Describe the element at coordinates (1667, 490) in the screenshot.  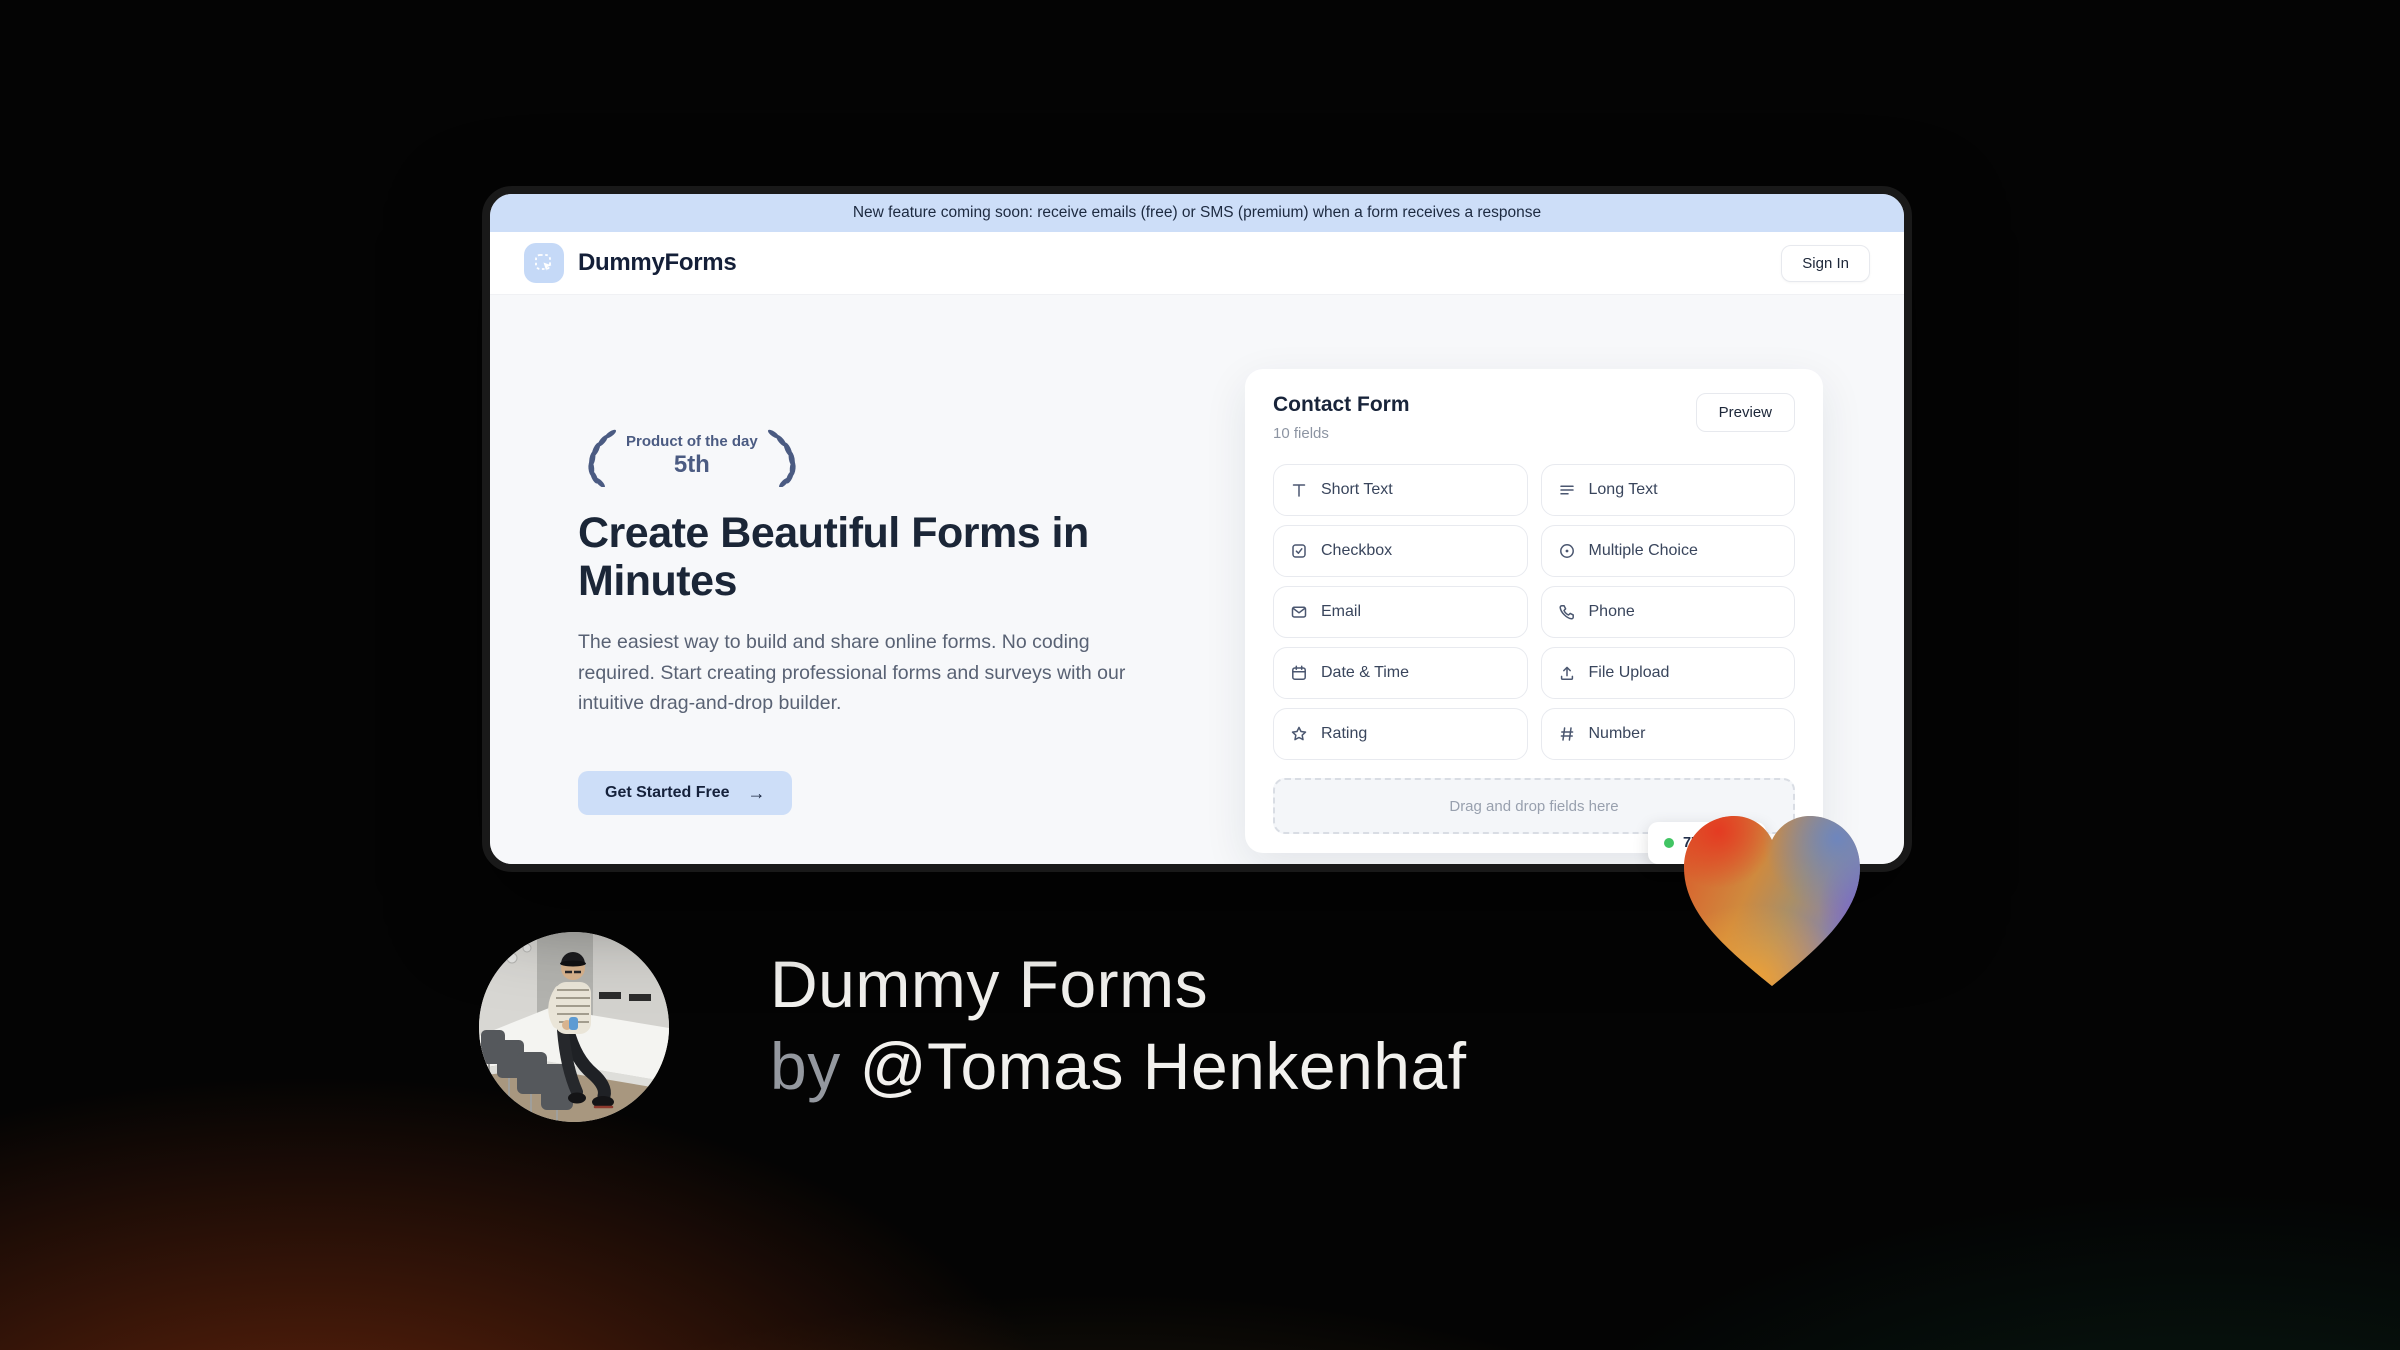
I see `field-button: Long Text` at that location.